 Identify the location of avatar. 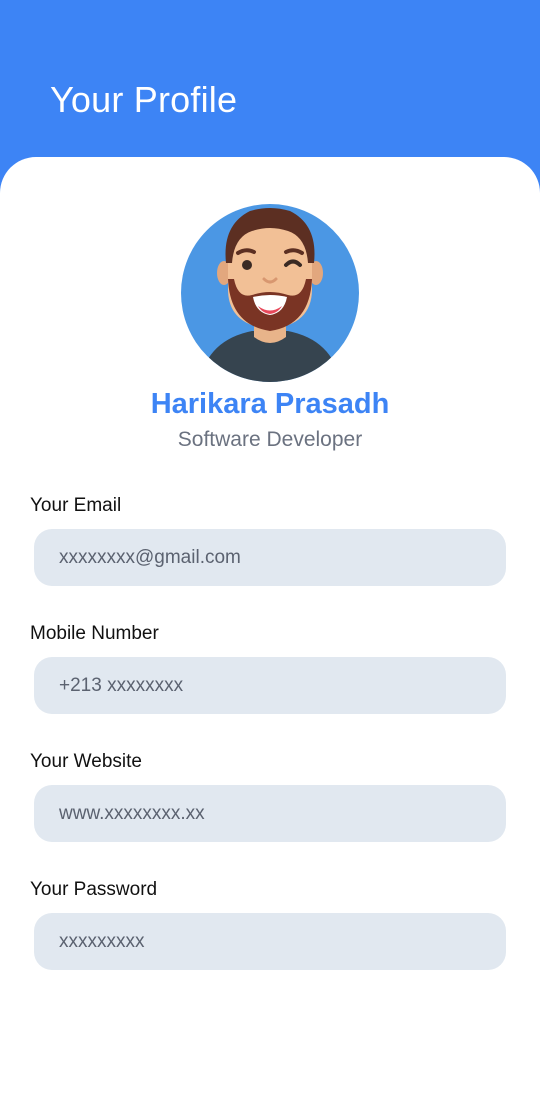
(270, 293).